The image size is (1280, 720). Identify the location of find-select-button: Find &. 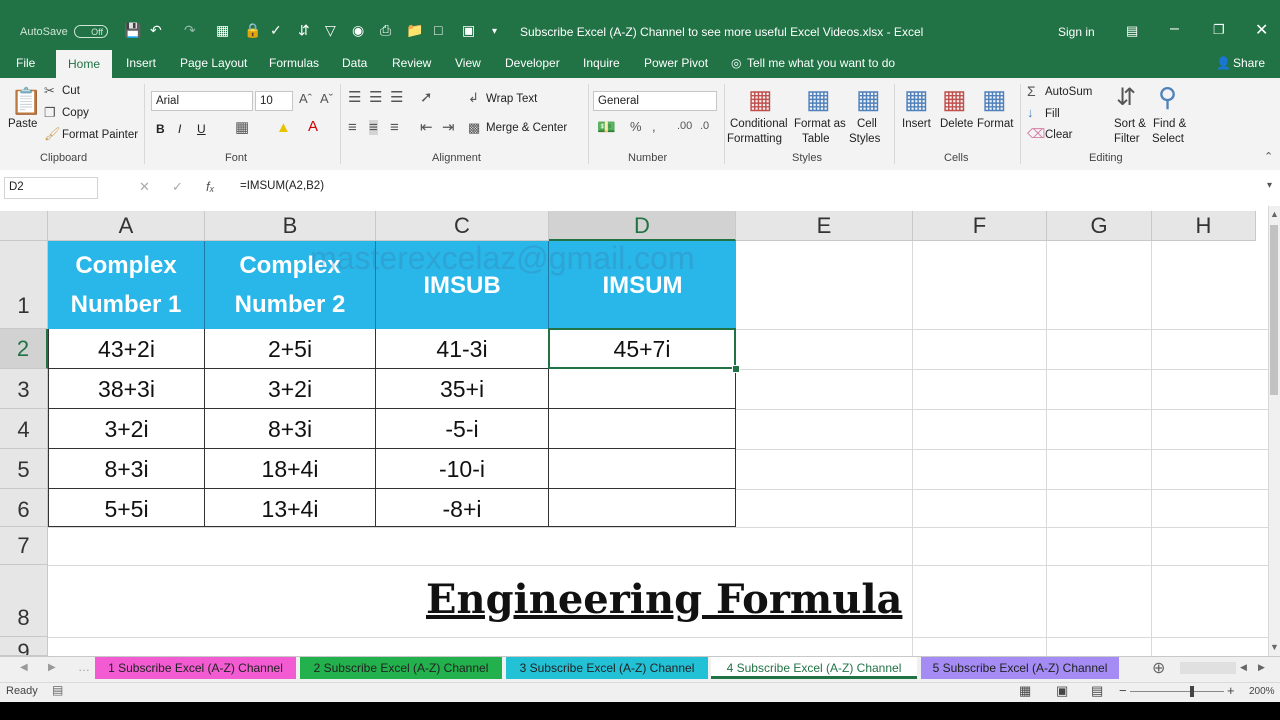
(1169, 124).